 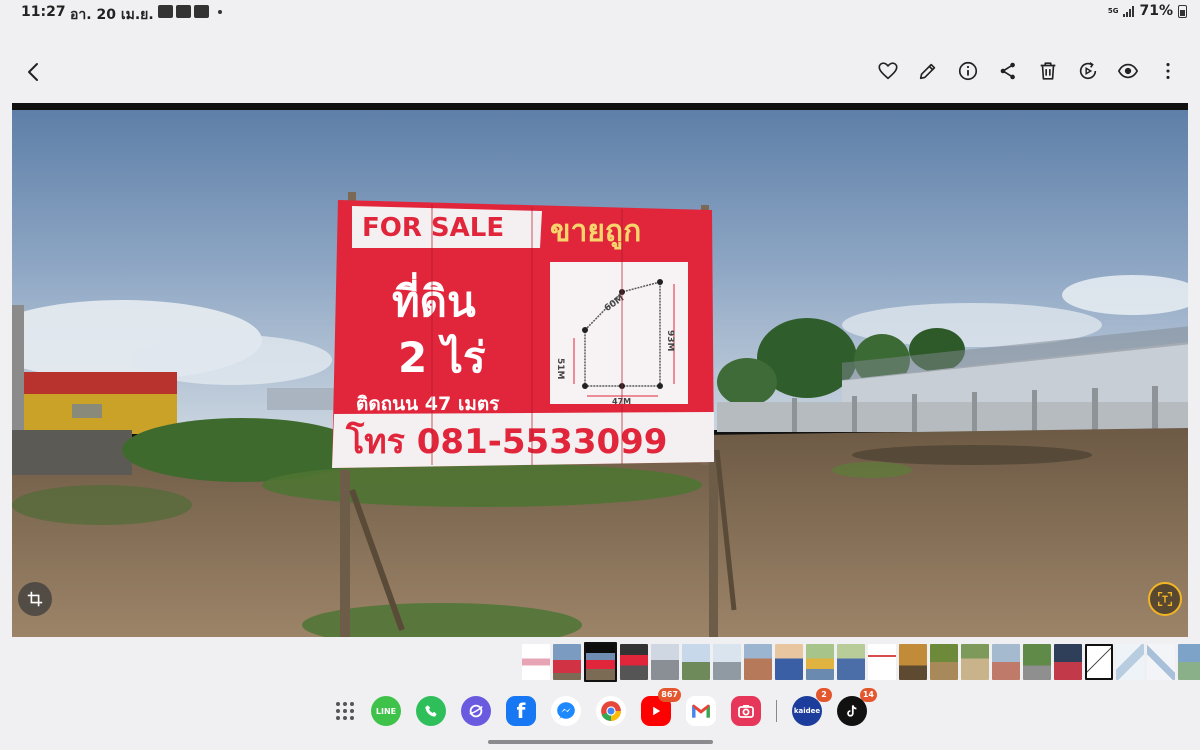 I want to click on sign-frontage-text: ติดถนน 47 เมตร, so click(x=428, y=404).